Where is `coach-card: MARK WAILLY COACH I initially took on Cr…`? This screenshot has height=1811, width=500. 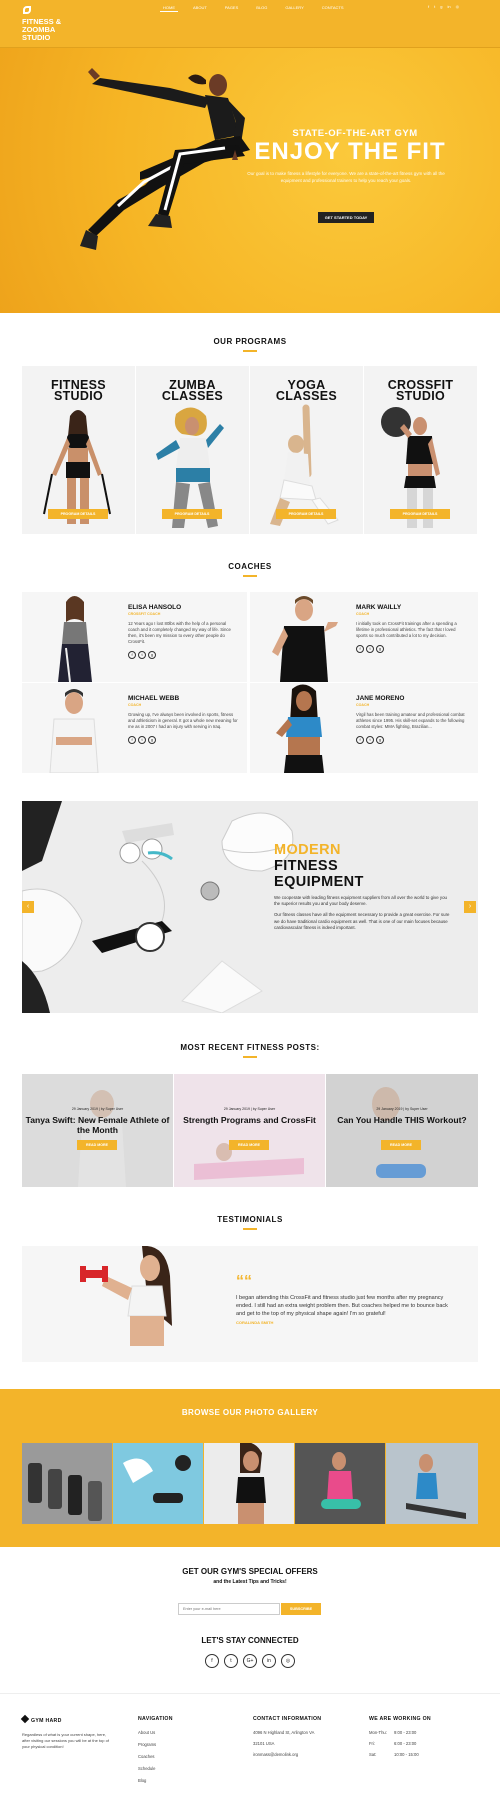
coach-card: MARK WAILLY COACH I initially took on Cr… is located at coordinates (364, 637).